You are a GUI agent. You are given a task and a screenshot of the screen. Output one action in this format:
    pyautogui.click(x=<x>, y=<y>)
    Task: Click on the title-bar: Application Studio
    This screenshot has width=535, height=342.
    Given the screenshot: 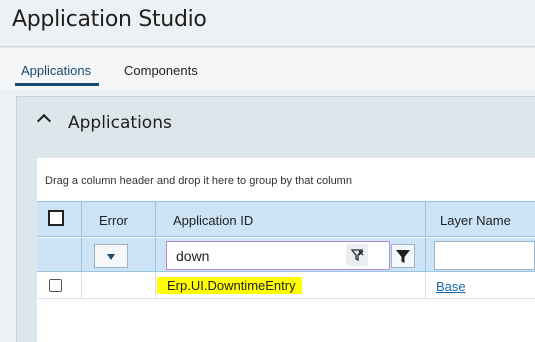 What is the action you would take?
    pyautogui.click(x=267, y=23)
    